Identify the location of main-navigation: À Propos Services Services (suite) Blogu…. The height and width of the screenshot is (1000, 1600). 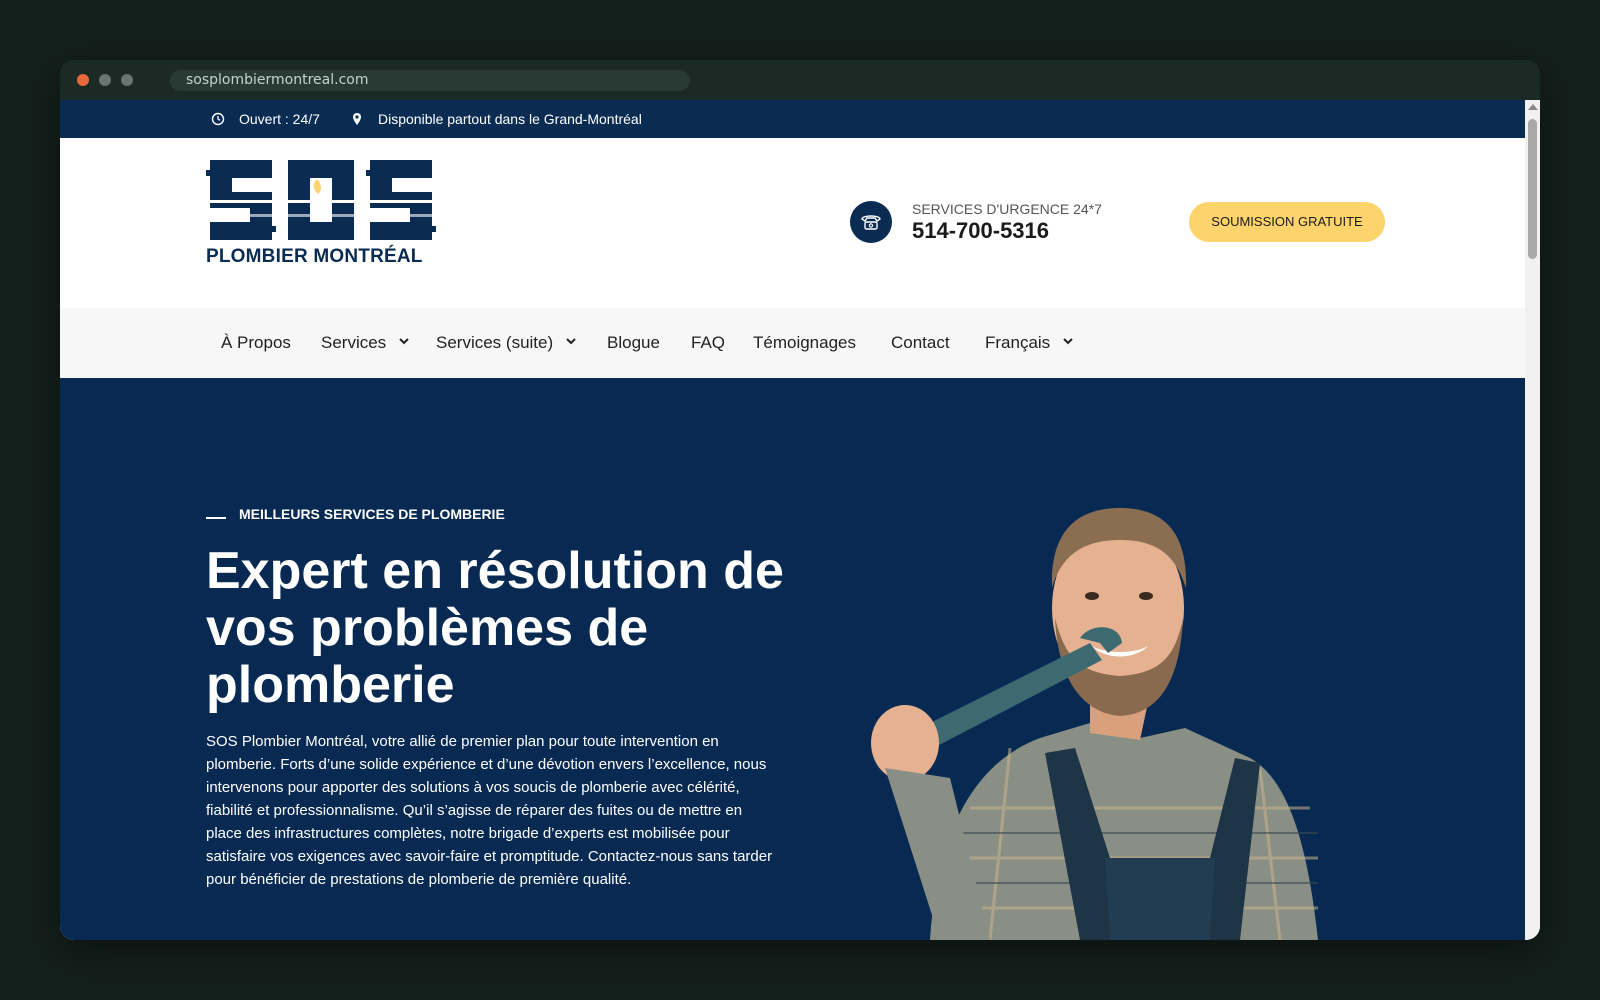
(792, 343).